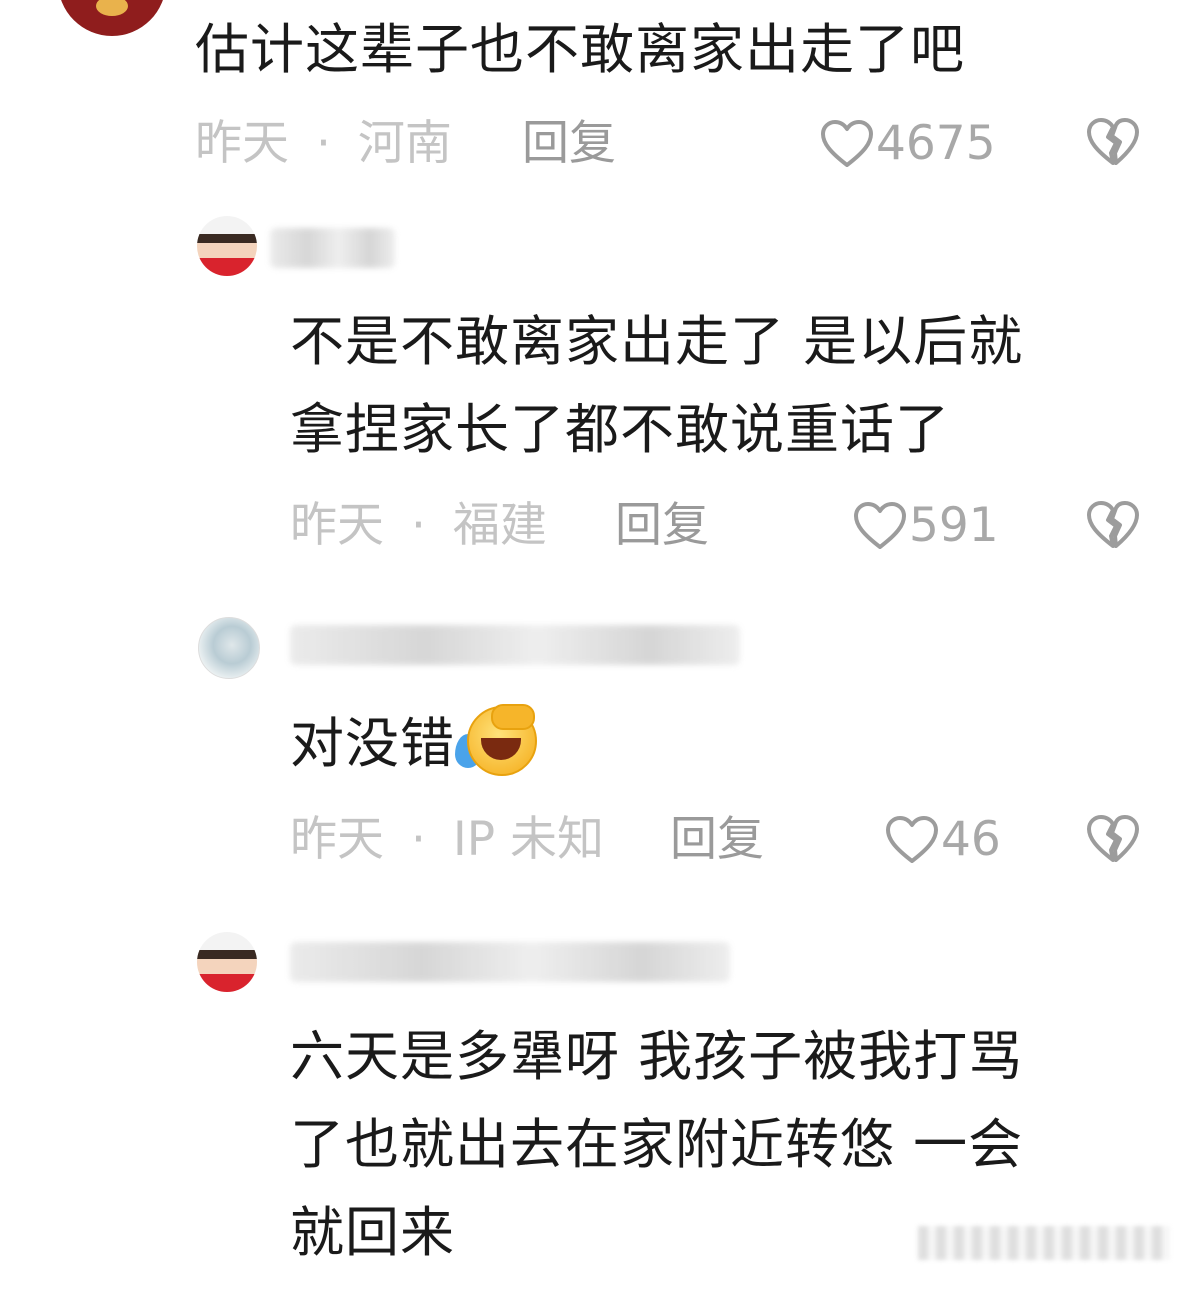  What do you see at coordinates (657, 341) in the screenshot?
I see `reply-line: 不是不敢离家出走了 是以后就` at bounding box center [657, 341].